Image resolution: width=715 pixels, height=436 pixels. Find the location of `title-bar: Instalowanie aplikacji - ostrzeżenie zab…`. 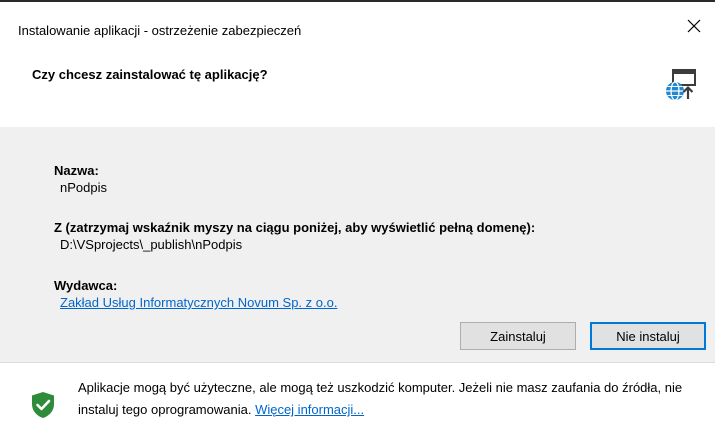

title-bar: Instalowanie aplikacji - ostrzeżenie zab… is located at coordinates (357, 21).